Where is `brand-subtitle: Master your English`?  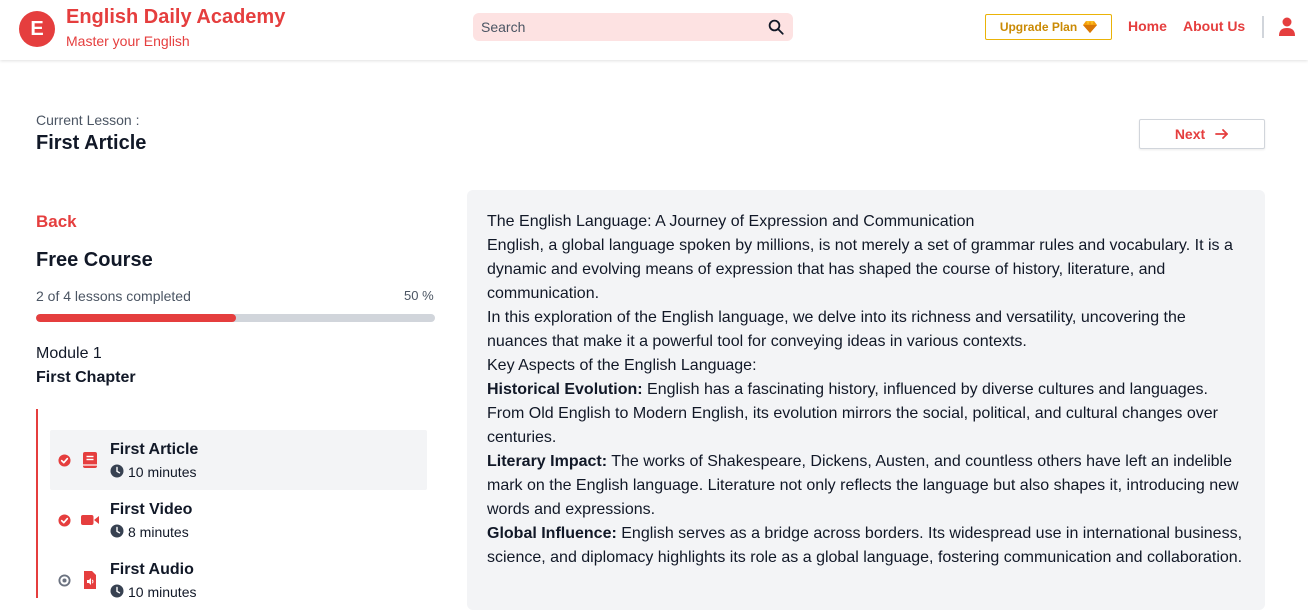 brand-subtitle: Master your English is located at coordinates (128, 41).